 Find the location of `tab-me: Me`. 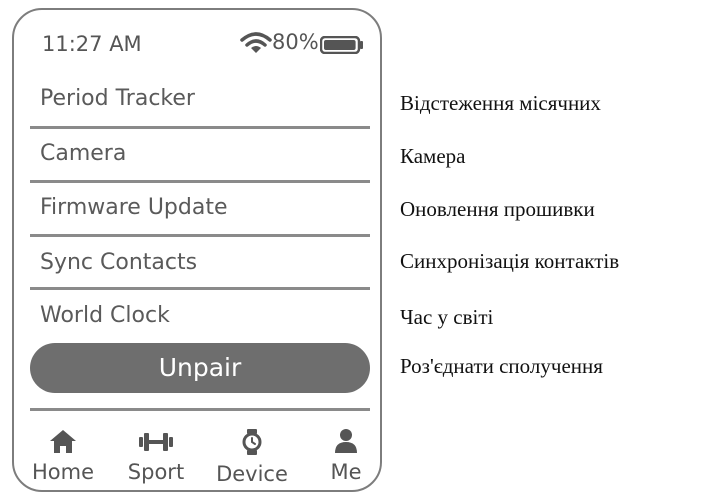

tab-me: Me is located at coordinates (346, 456).